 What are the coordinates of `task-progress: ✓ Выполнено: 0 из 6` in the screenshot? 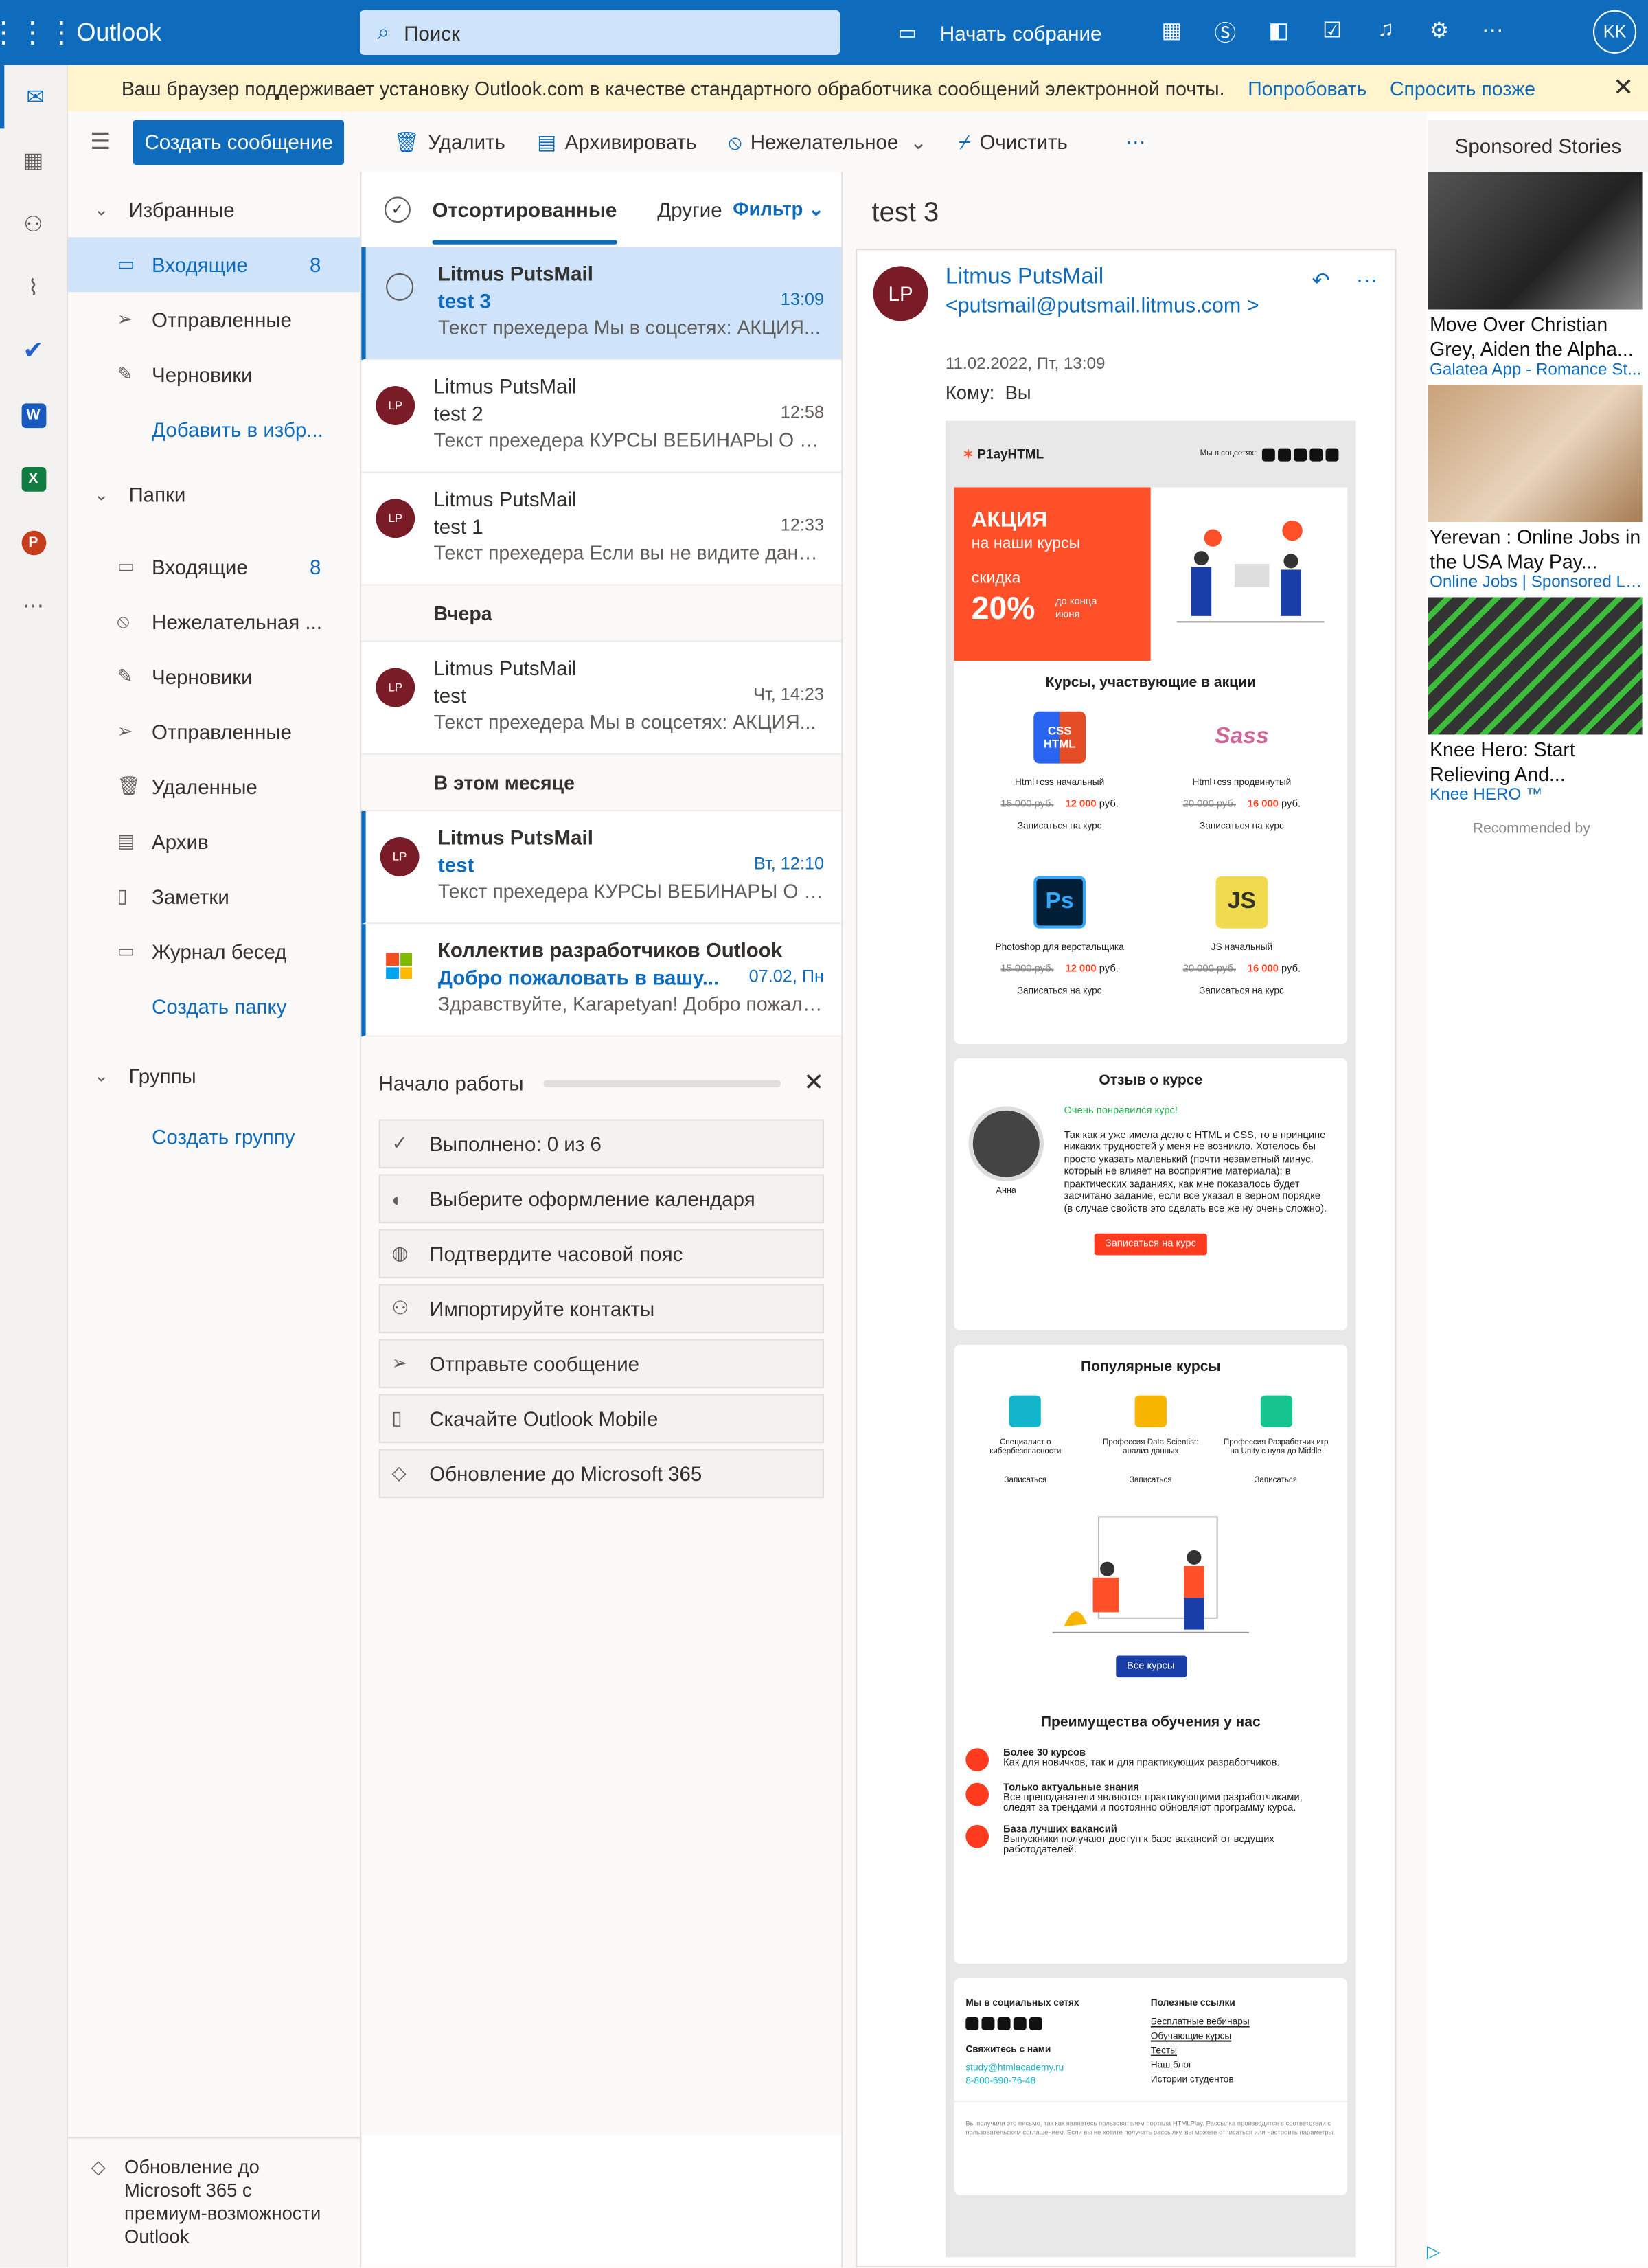 It's located at (601, 1144).